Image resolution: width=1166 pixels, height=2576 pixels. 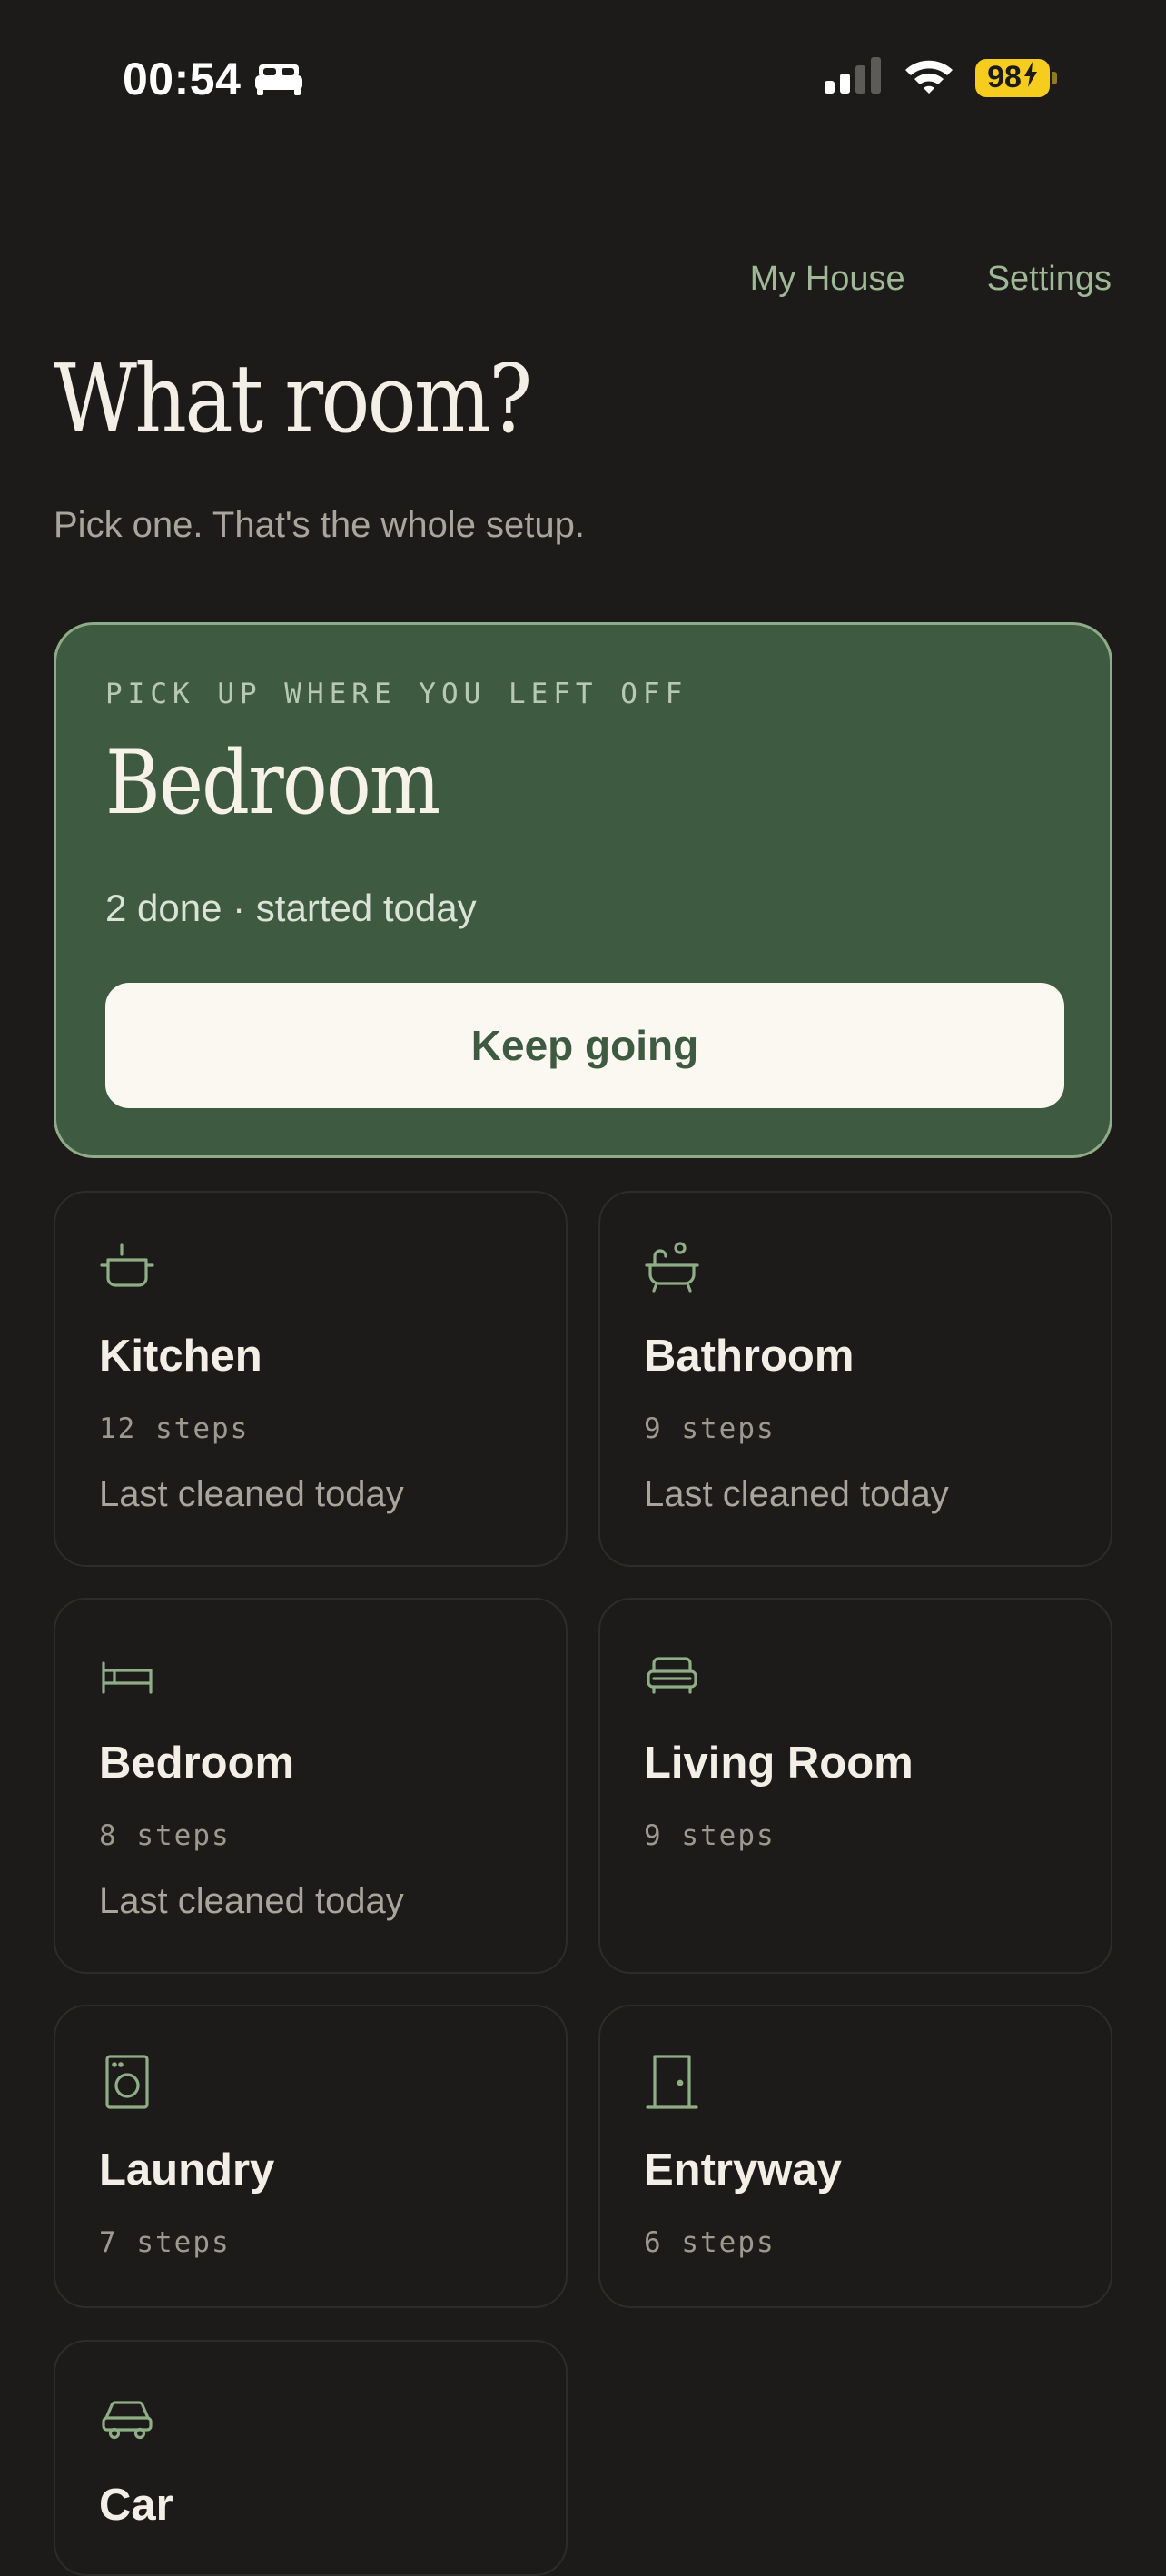 What do you see at coordinates (273, 783) in the screenshot?
I see `resume-room-title: Bedroom` at bounding box center [273, 783].